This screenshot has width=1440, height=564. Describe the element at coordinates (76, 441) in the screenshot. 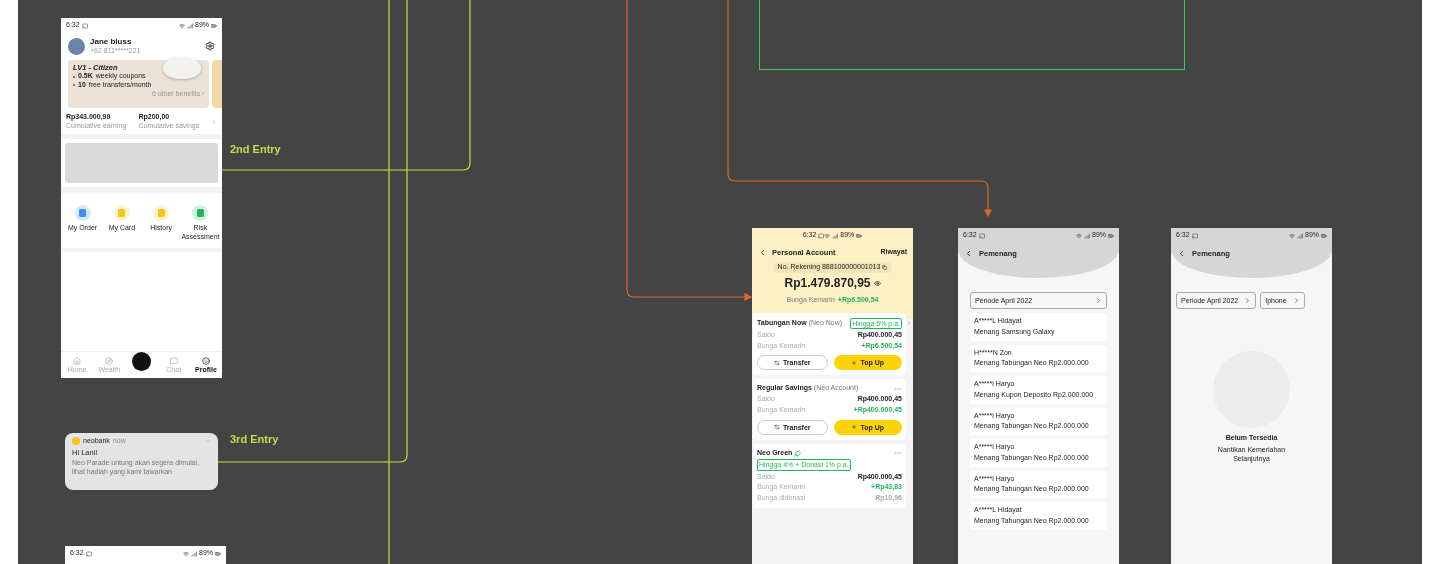

I see `app-icon` at that location.